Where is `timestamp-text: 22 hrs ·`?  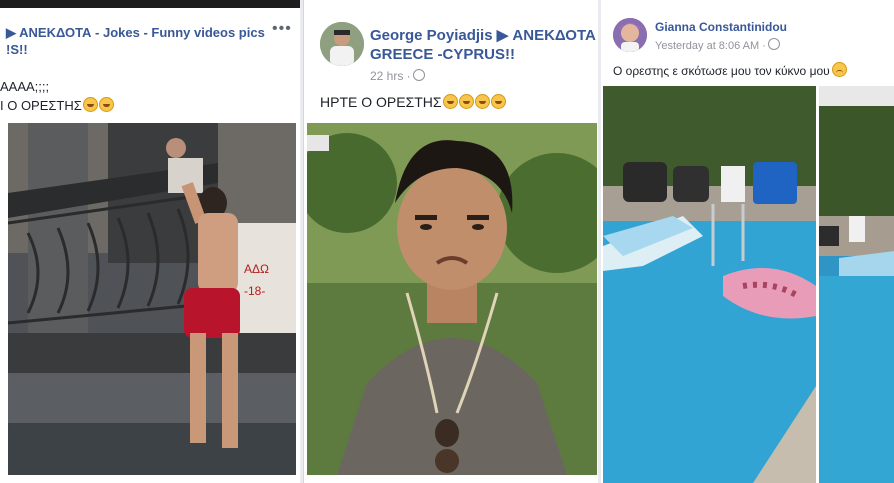 timestamp-text: 22 hrs · is located at coordinates (390, 76).